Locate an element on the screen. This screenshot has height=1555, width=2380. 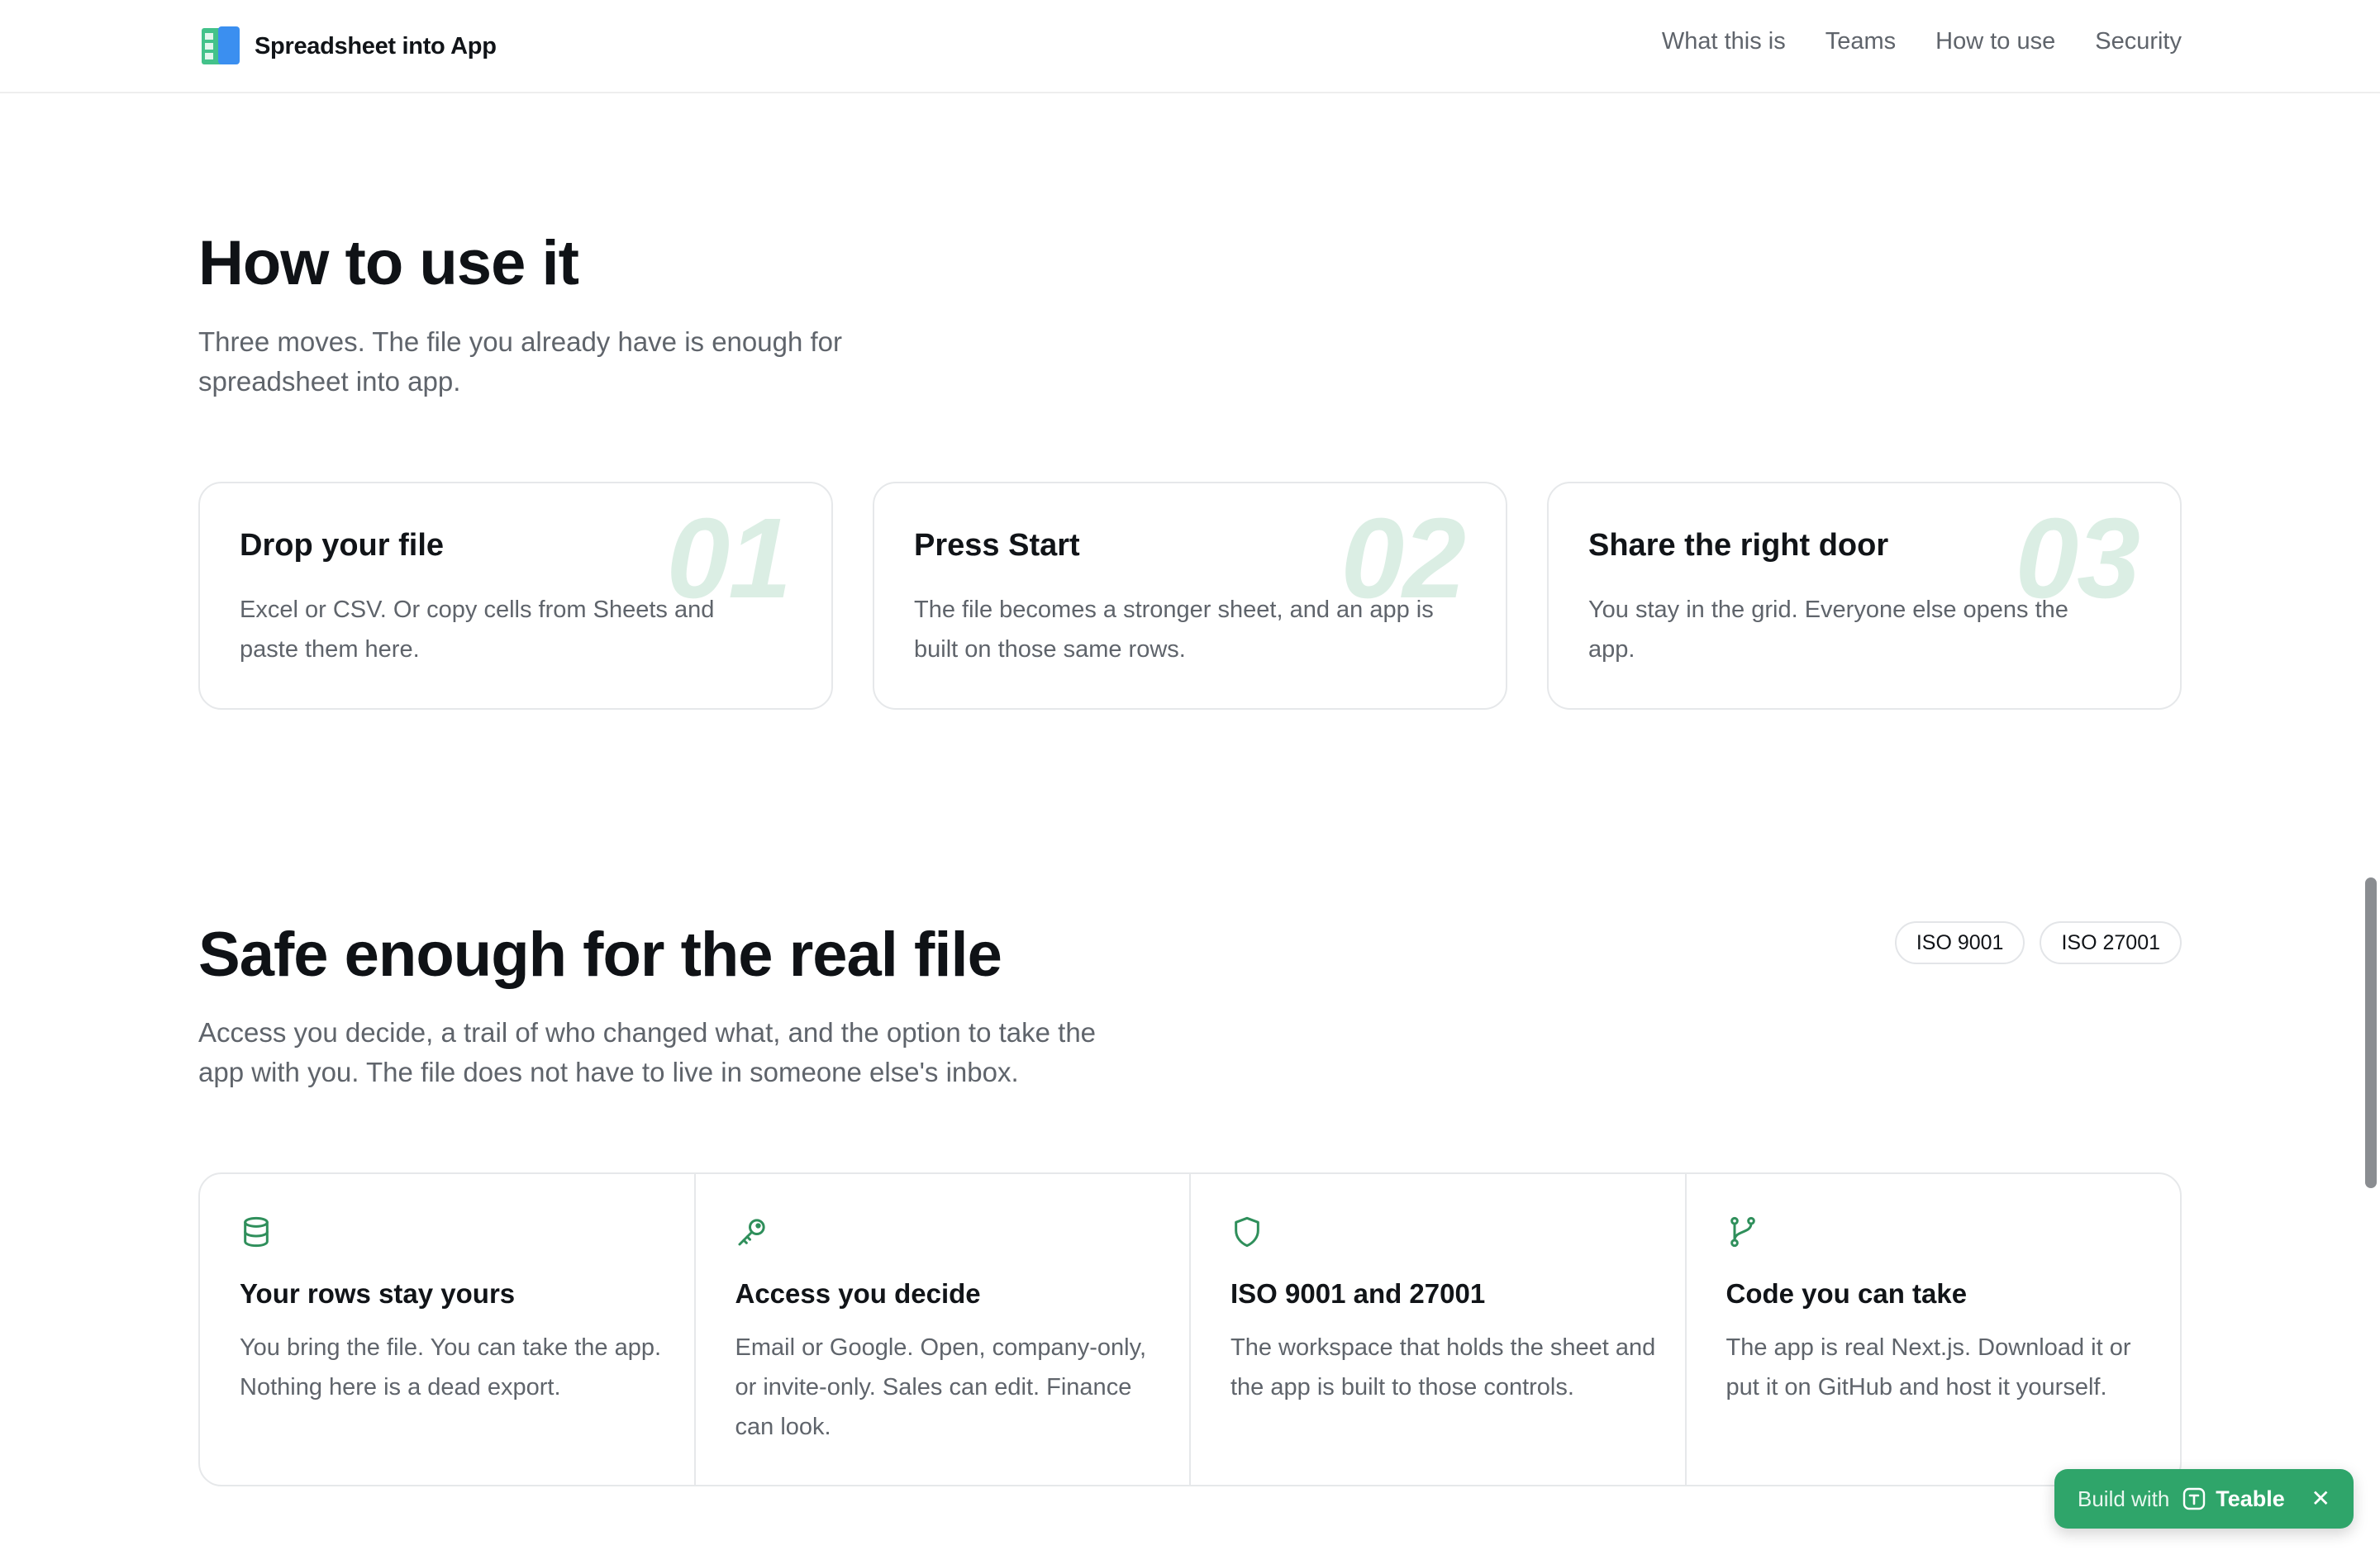
shield-icon is located at coordinates (1247, 1232).